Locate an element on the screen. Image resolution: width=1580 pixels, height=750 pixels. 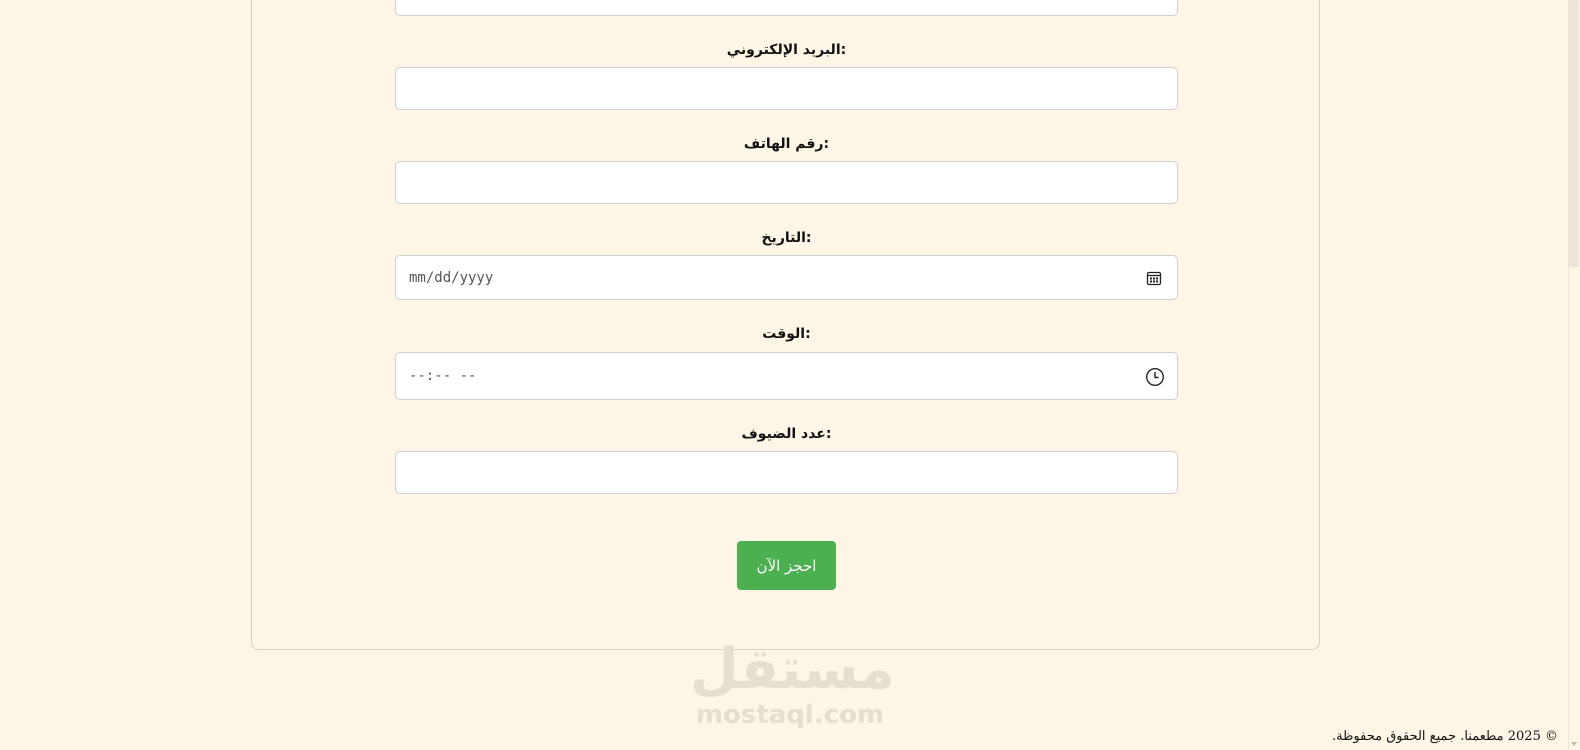
mostaql-watermark: مستقل mostaql.com is located at coordinates (792, 686).